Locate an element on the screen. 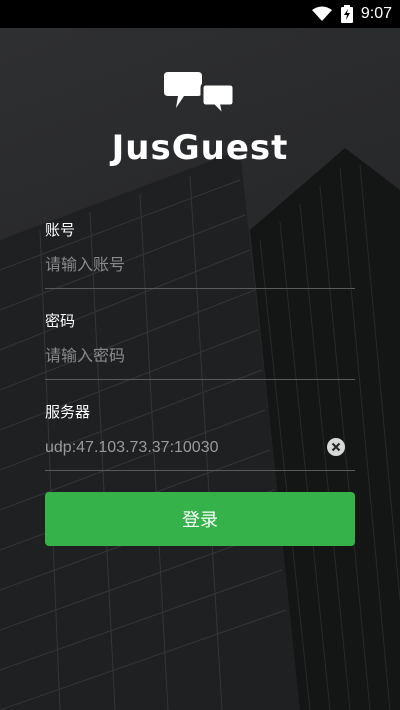  password-input is located at coordinates (180, 357).